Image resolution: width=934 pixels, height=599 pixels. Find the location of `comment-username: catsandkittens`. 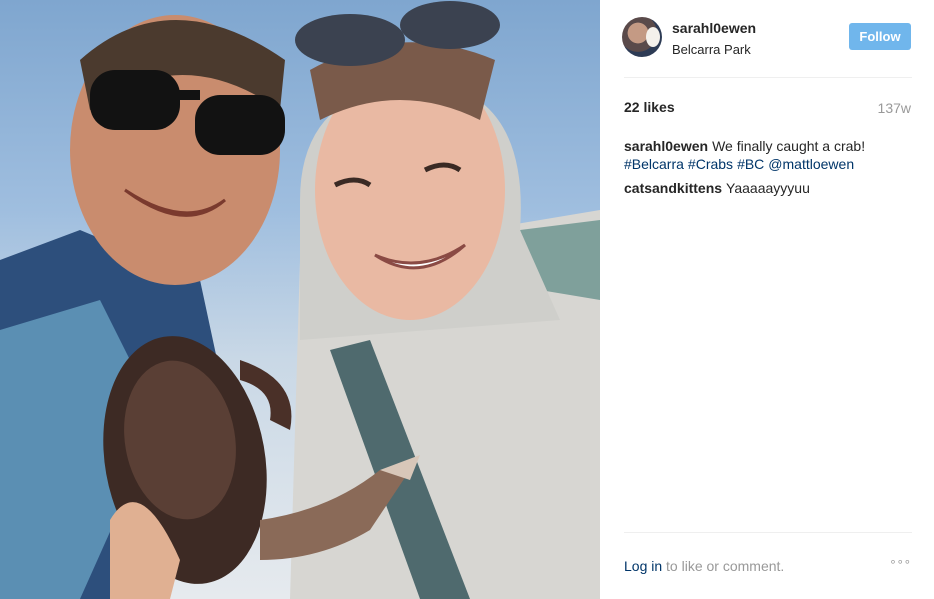

comment-username: catsandkittens is located at coordinates (673, 188).